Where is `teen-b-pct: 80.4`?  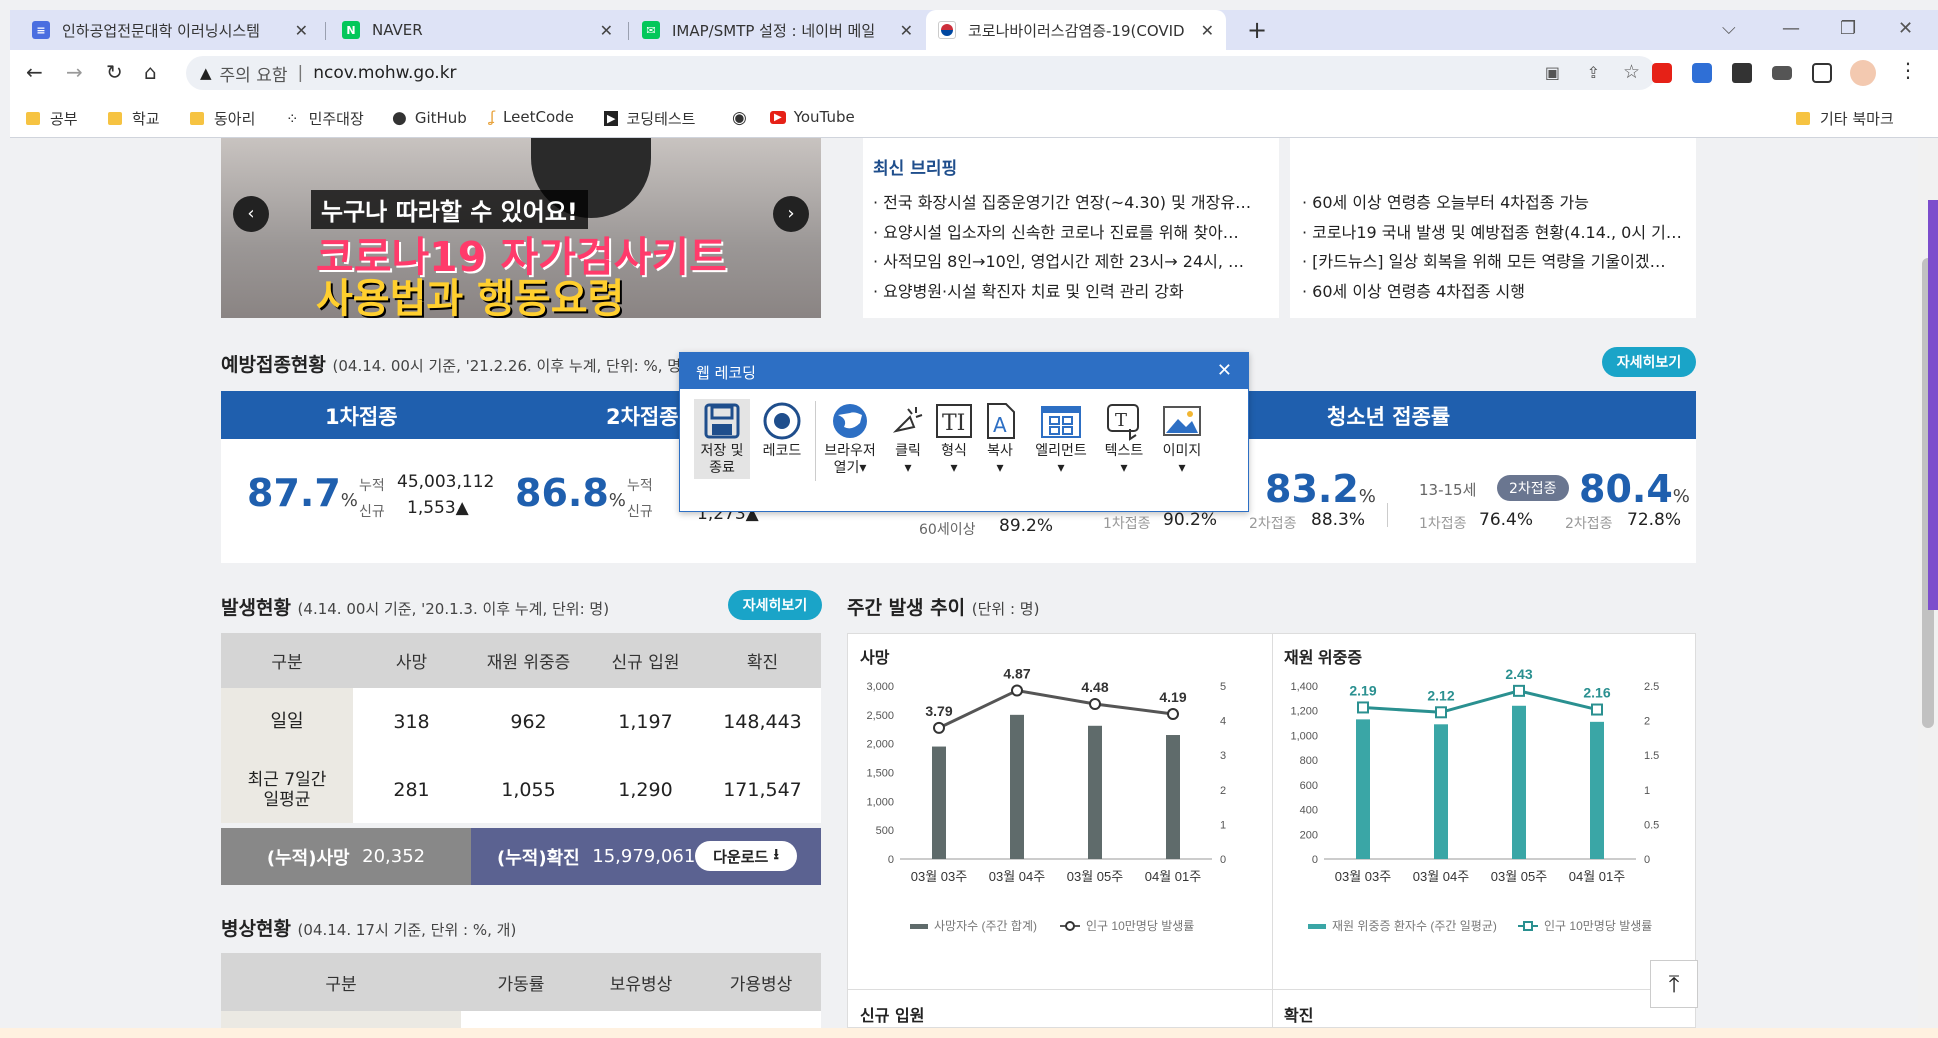 teen-b-pct: 80.4 is located at coordinates (1626, 489).